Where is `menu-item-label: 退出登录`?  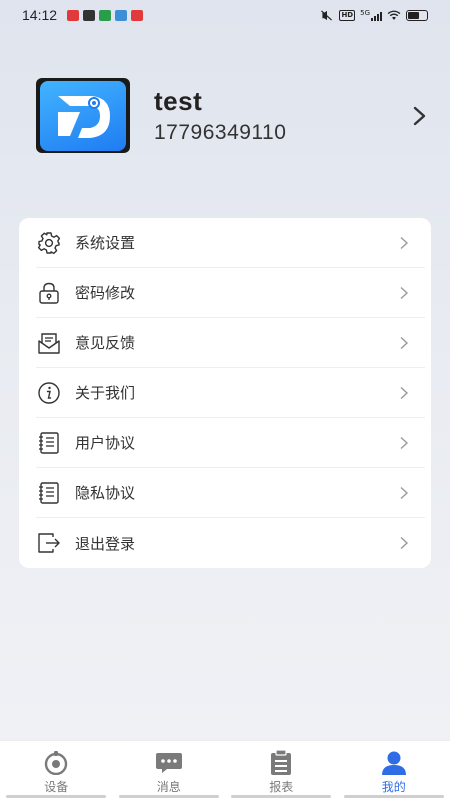
menu-item-label: 退出登录 is located at coordinates (105, 543).